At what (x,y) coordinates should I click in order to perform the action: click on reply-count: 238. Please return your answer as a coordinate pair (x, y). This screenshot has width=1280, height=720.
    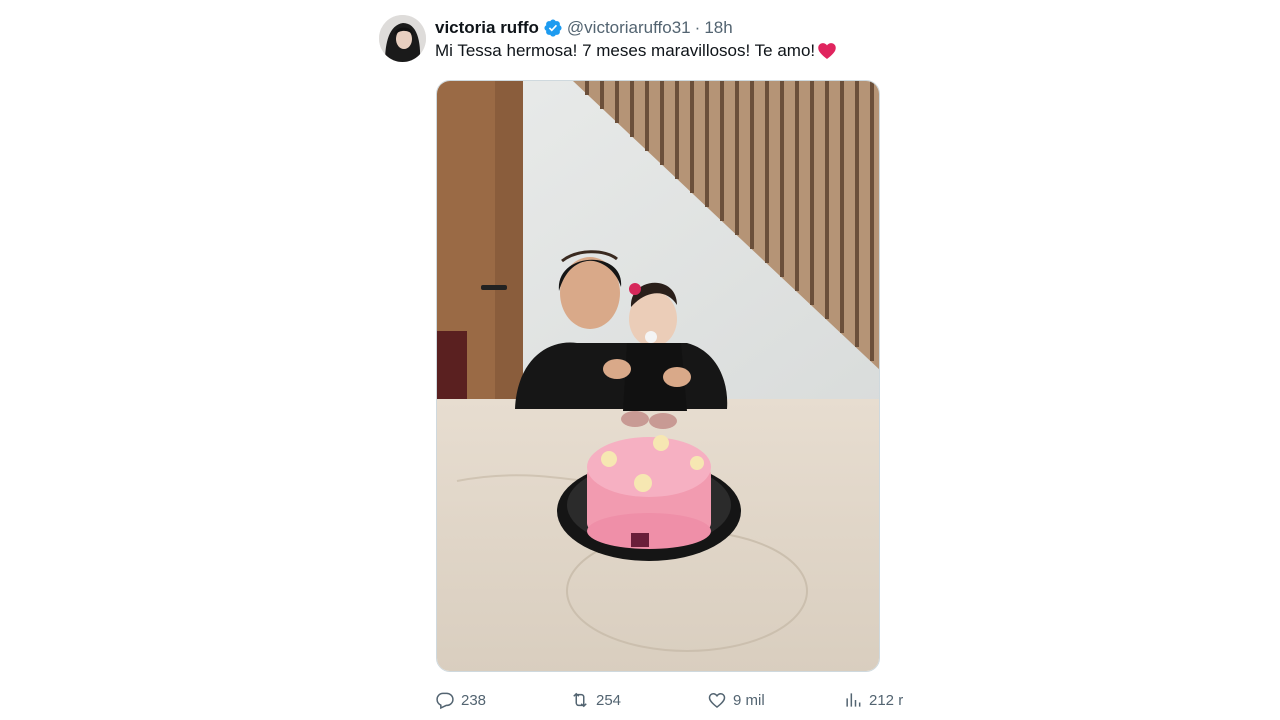
    Looking at the image, I should click on (474, 700).